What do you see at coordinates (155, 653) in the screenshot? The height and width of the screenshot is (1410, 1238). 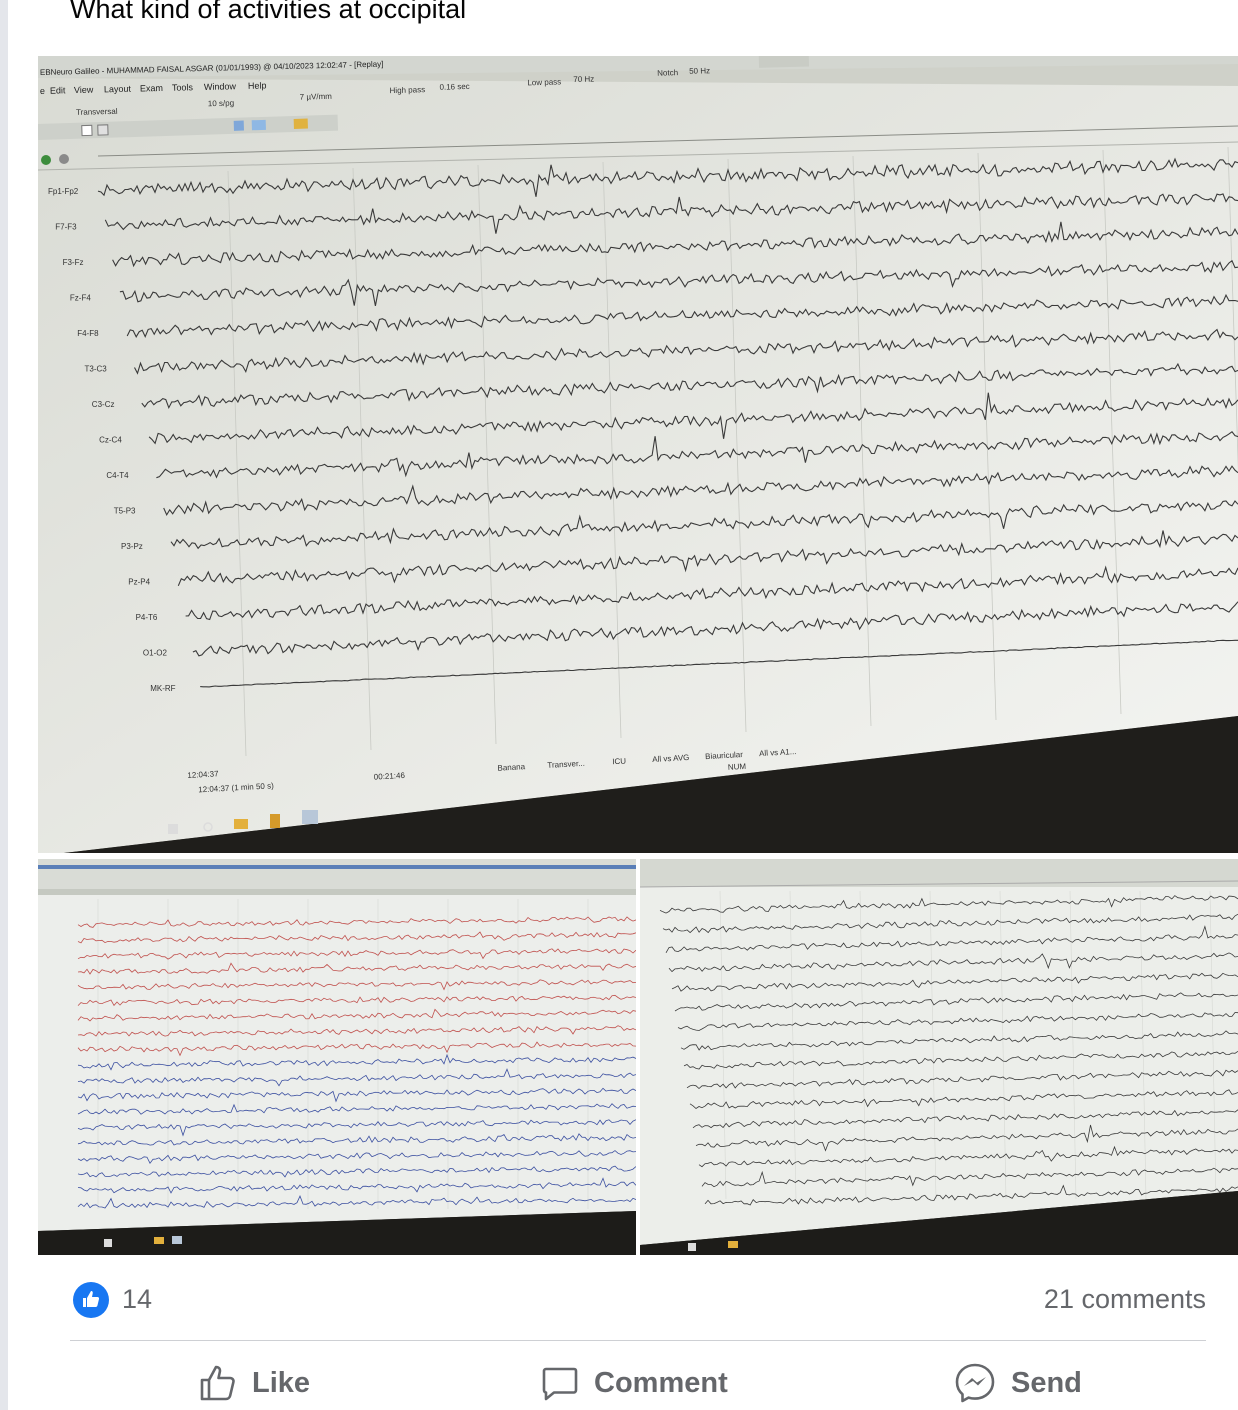 I see `channel-label: O1-O2` at bounding box center [155, 653].